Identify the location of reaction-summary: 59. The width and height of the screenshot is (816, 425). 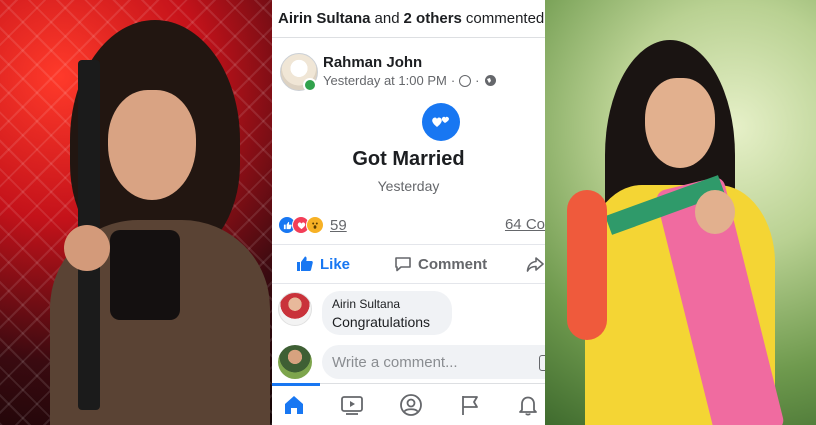
(312, 225).